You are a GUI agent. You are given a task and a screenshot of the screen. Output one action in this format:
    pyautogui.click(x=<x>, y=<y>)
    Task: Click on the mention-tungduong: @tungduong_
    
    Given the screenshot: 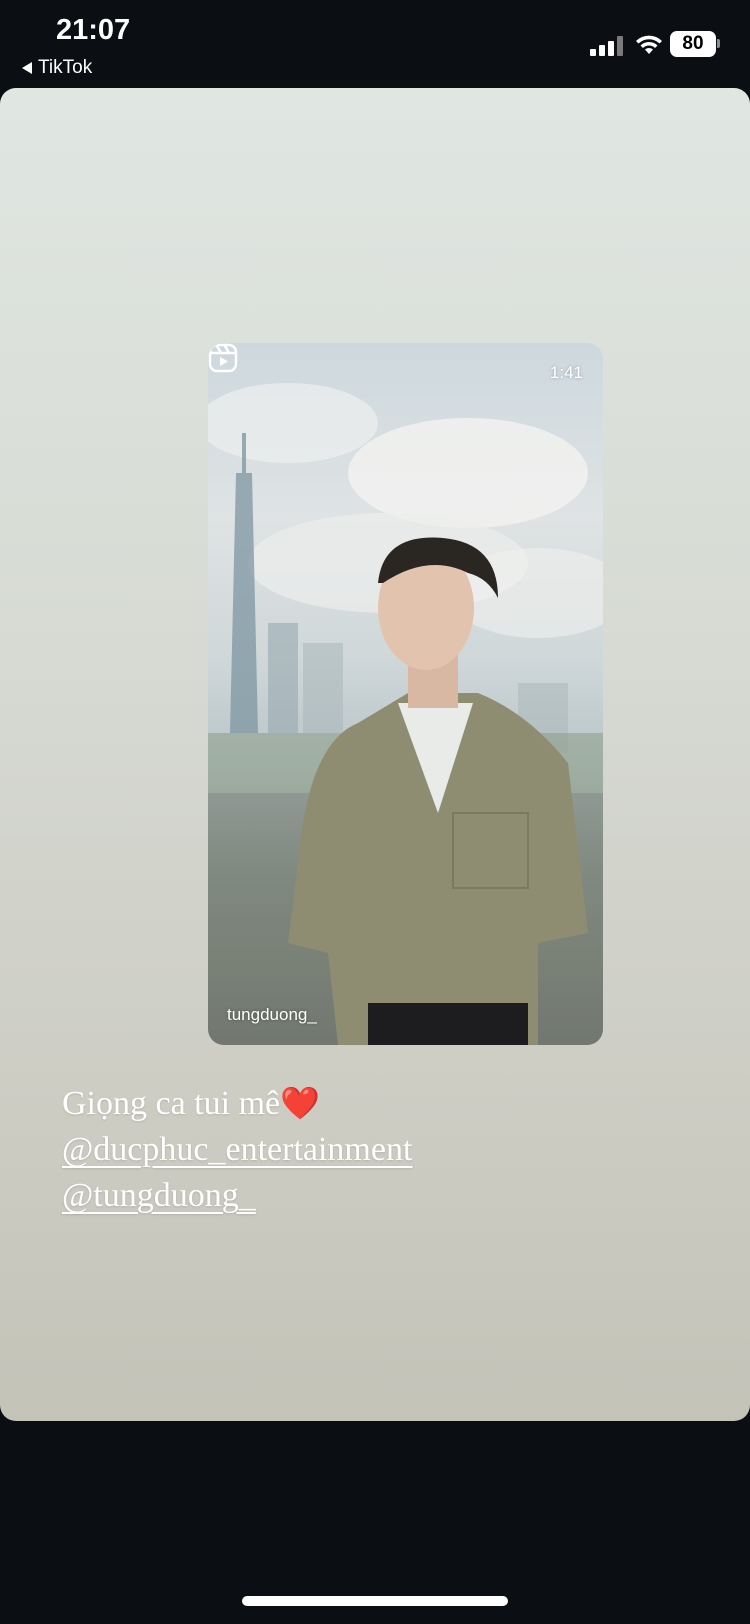 What is the action you would take?
    pyautogui.click(x=237, y=1196)
    